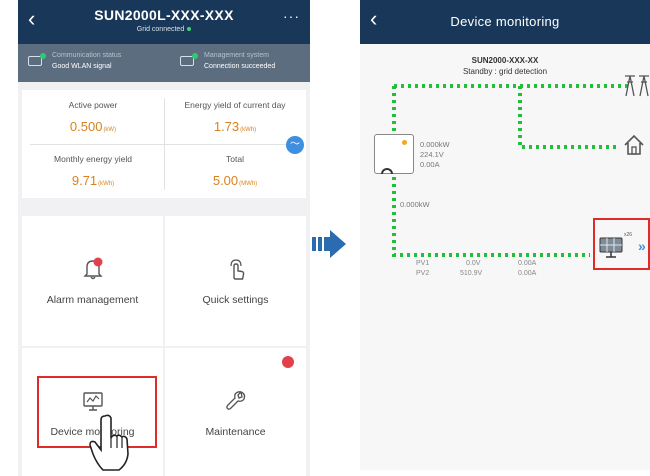  I want to click on trend-chart-icon: 〜, so click(295, 145).